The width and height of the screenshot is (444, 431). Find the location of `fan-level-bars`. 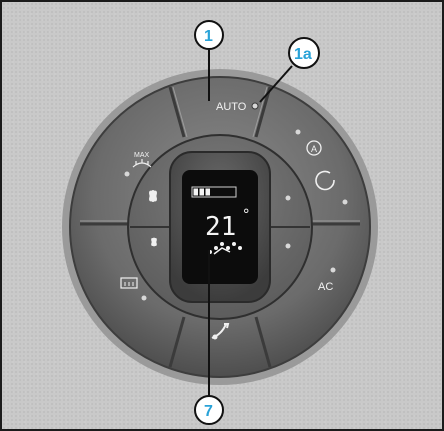

fan-level-bars is located at coordinates (201, 192).